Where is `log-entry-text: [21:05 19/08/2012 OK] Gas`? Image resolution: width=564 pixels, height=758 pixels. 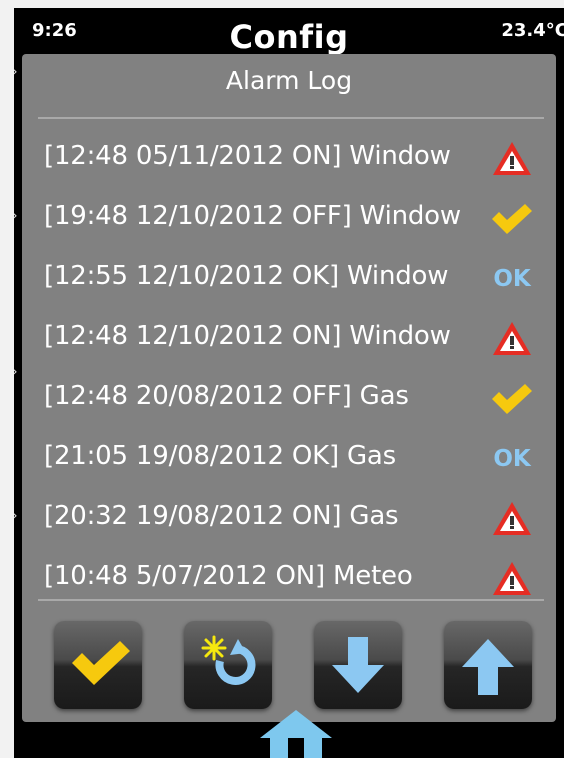 log-entry-text: [21:05 19/08/2012 OK] Gas is located at coordinates (220, 456).